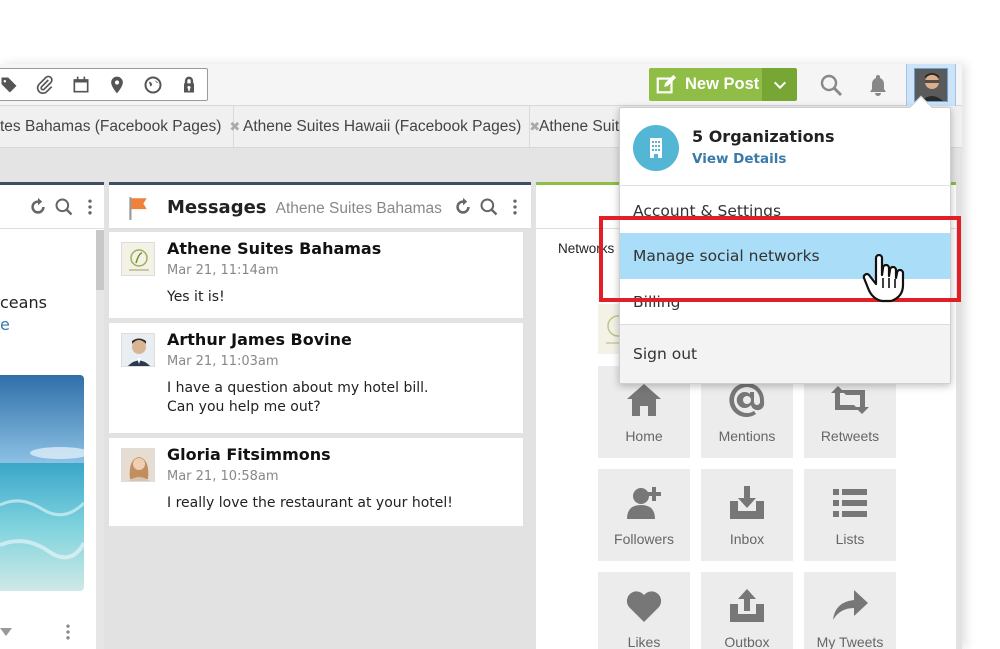 This screenshot has height=649, width=1000. What do you see at coordinates (223, 476) in the screenshot?
I see `message-time: Mar 21, 10:58am` at bounding box center [223, 476].